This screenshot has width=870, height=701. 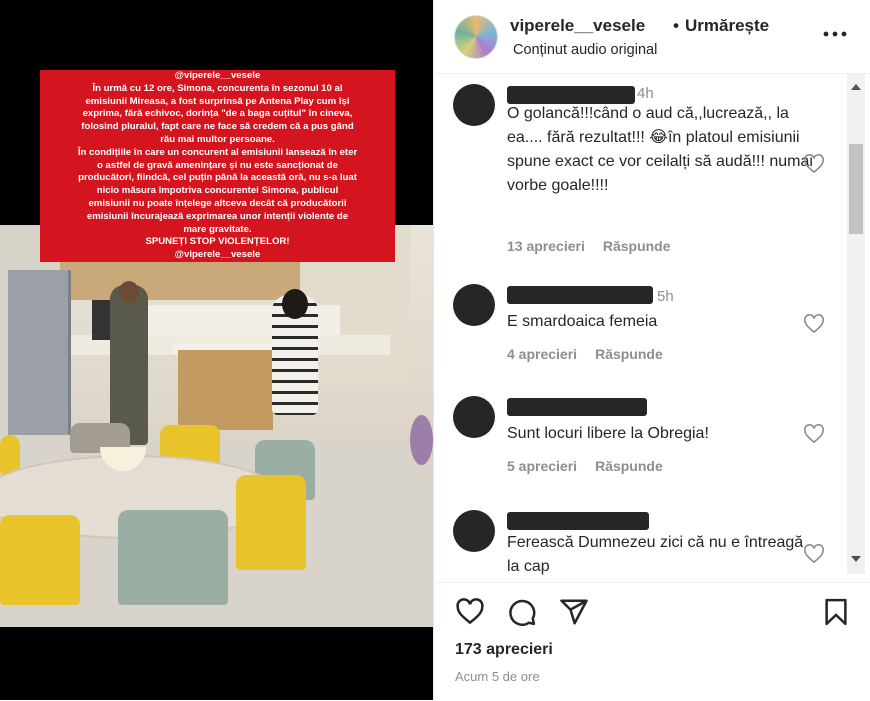 I want to click on post-timestamp: Acum 5 de ore, so click(x=497, y=676).